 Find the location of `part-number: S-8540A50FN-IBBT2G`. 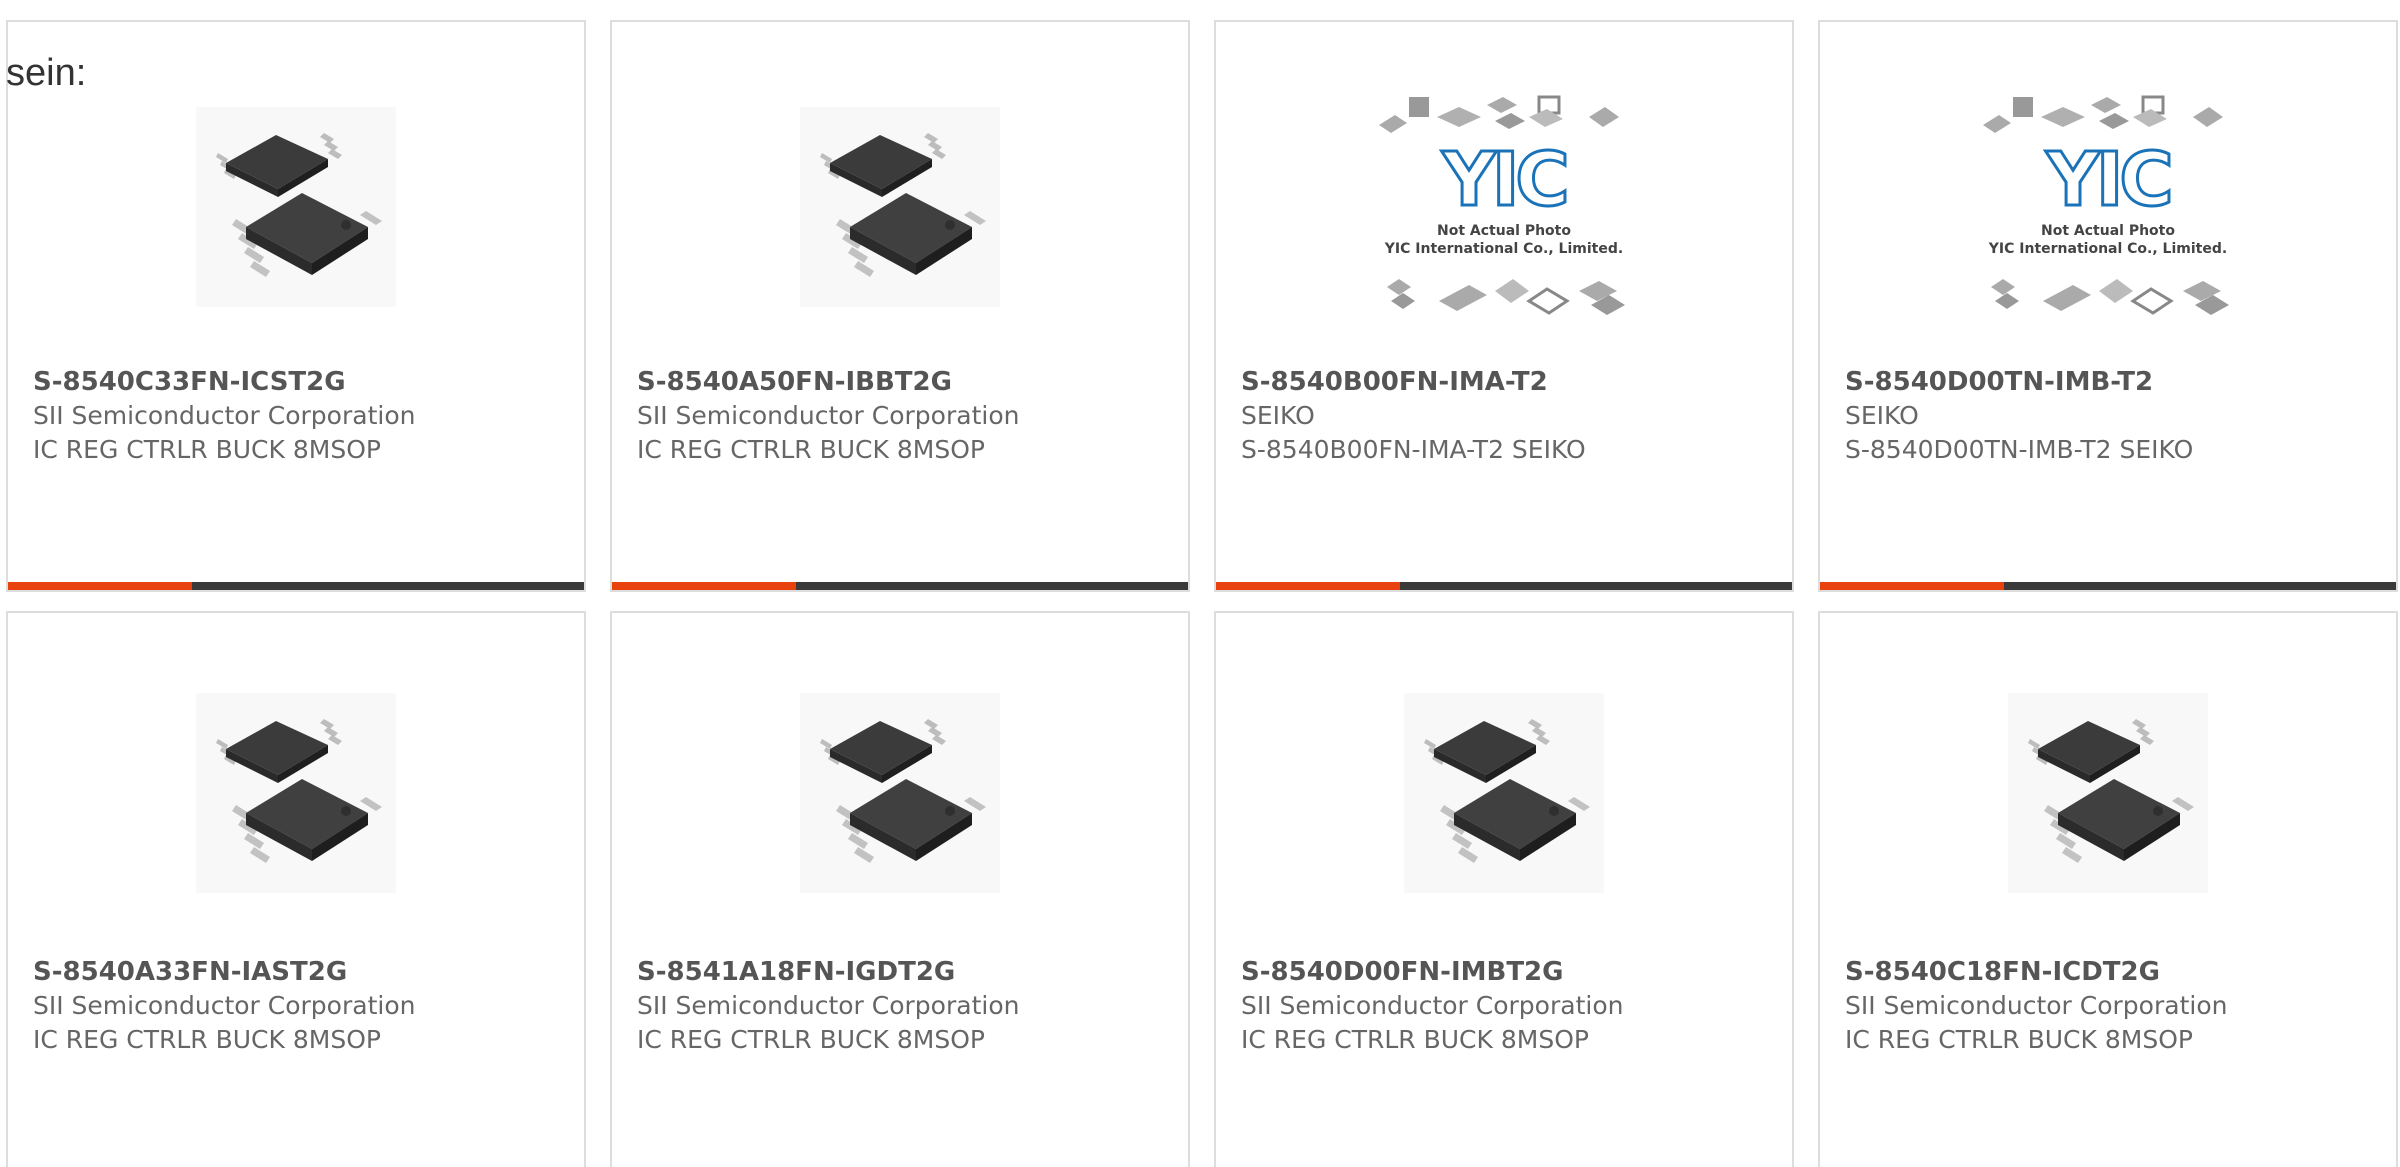

part-number: S-8540A50FN-IBBT2G is located at coordinates (907, 382).